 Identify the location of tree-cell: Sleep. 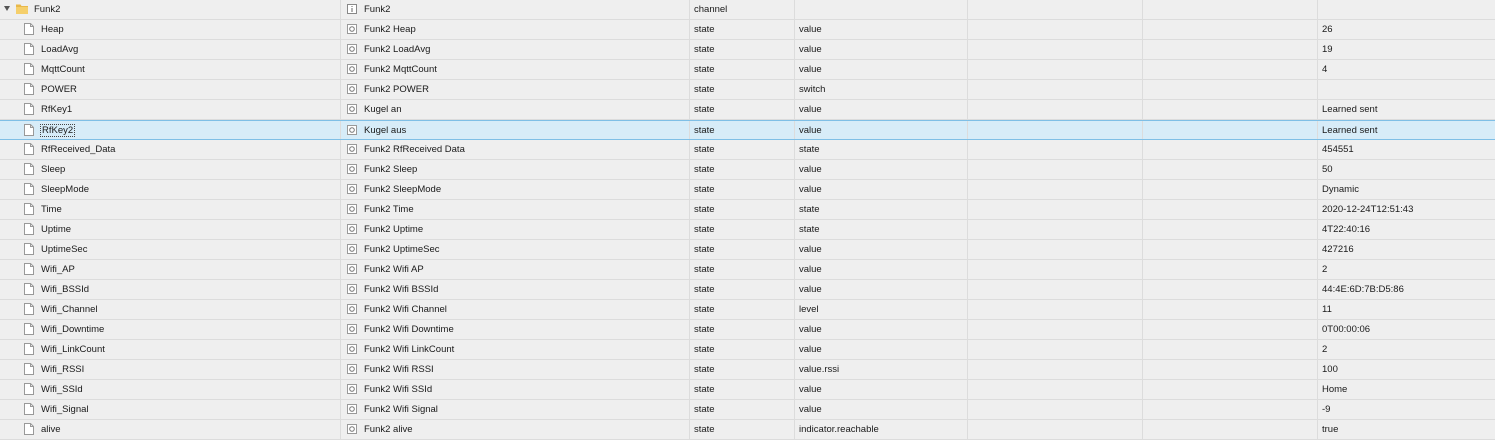
(170, 169).